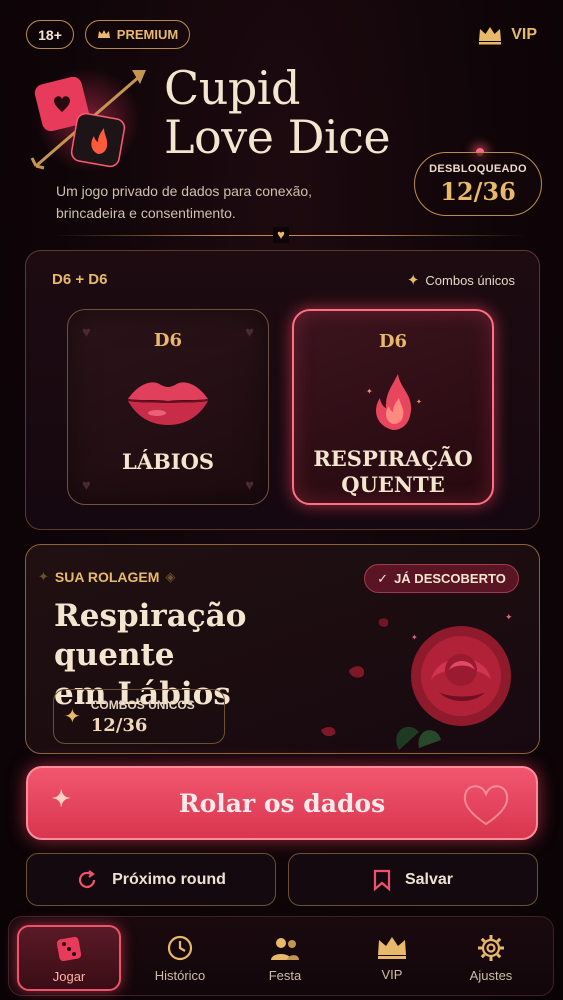 This screenshot has height=1000, width=563. I want to click on die-name-line1: RESPIRAÇÃO, so click(393, 458).